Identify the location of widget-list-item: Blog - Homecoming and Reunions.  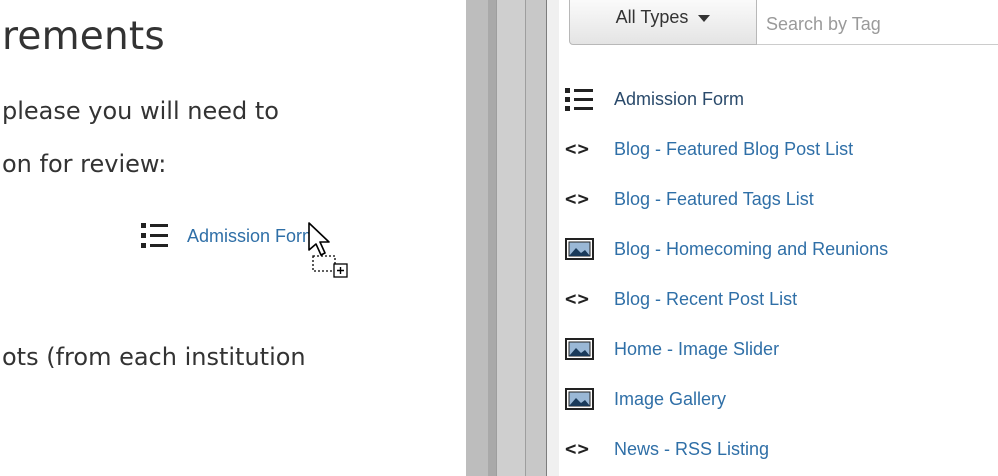
(726, 249).